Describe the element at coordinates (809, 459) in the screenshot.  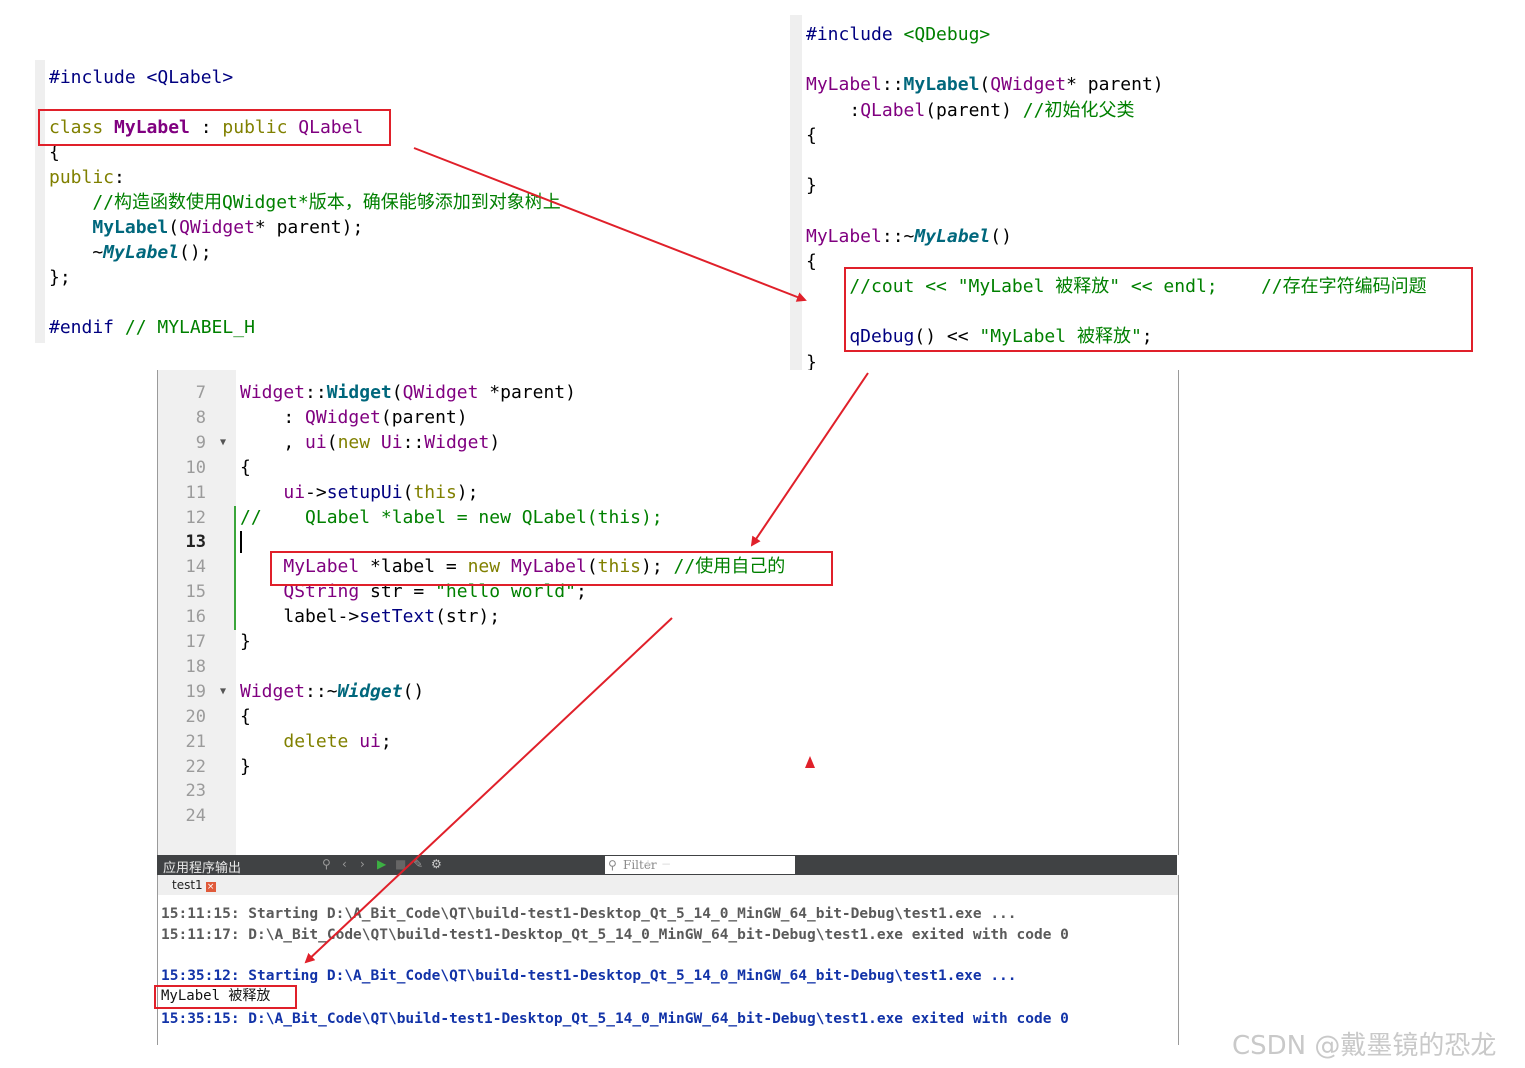
I see `arrow-destructor-to-new` at that location.